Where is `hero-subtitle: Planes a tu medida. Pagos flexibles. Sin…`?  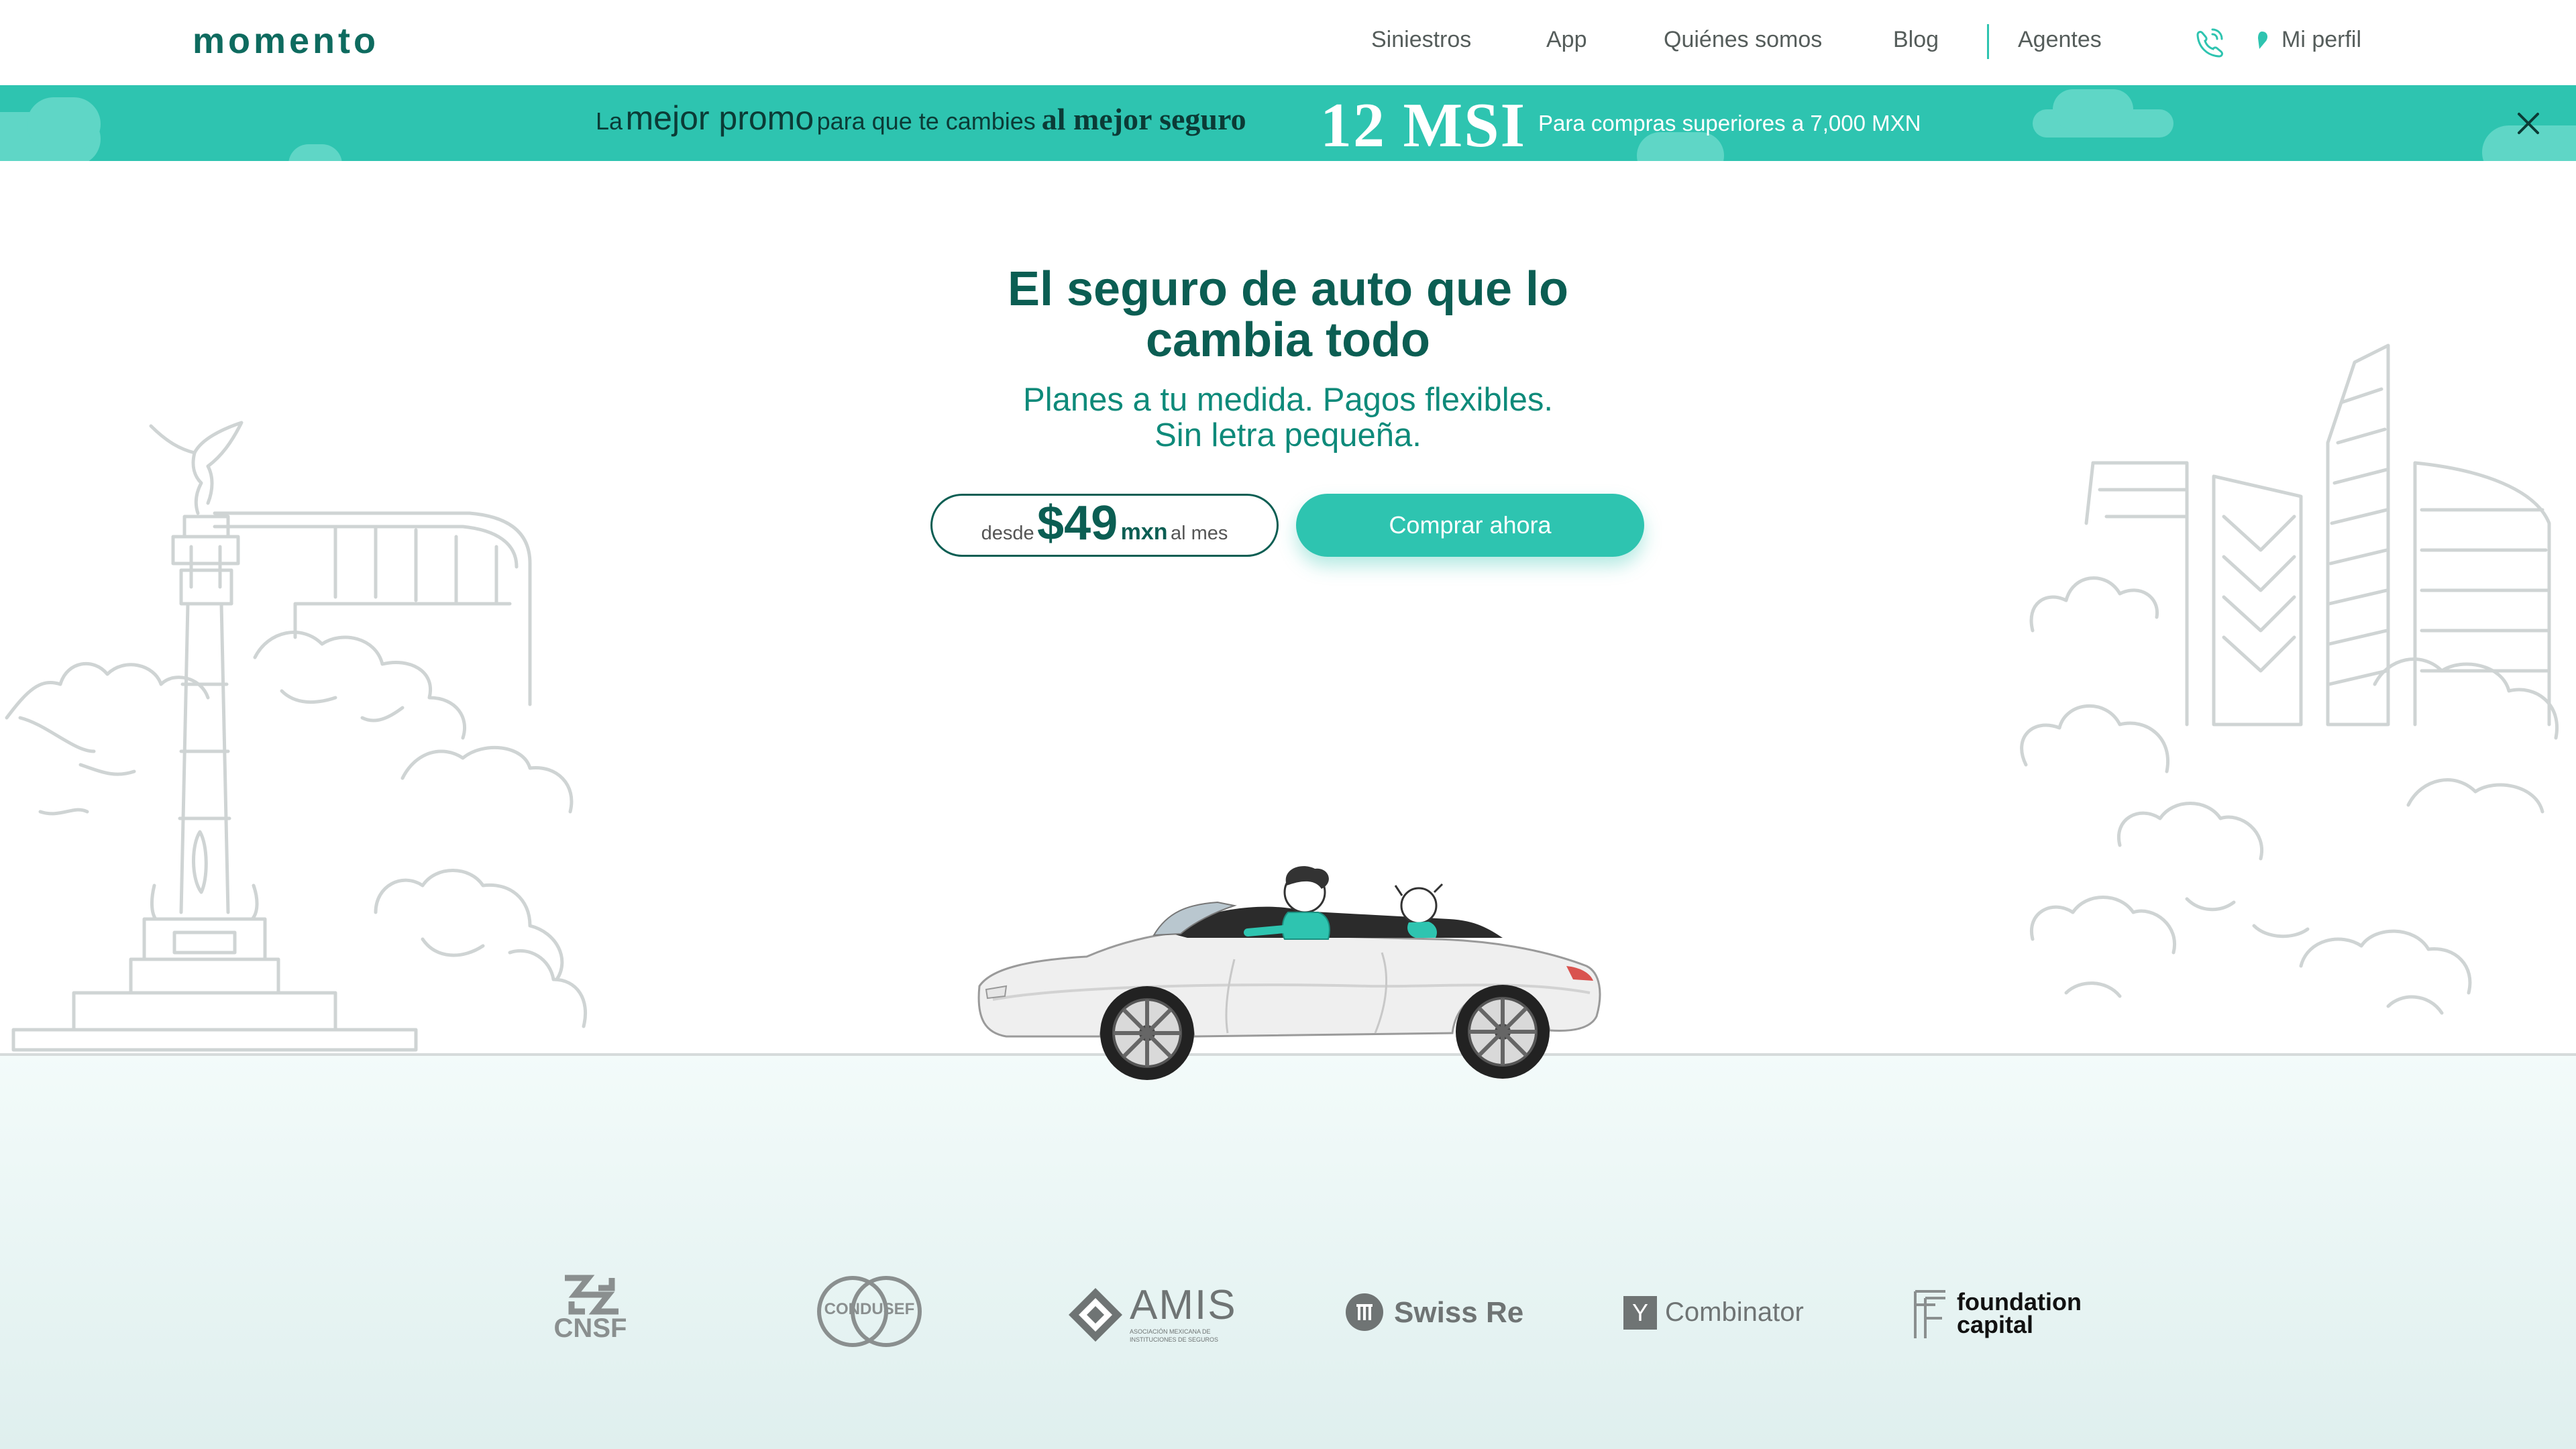
hero-subtitle: Planes a tu medida. Pagos flexibles. Sin… is located at coordinates (1288, 417).